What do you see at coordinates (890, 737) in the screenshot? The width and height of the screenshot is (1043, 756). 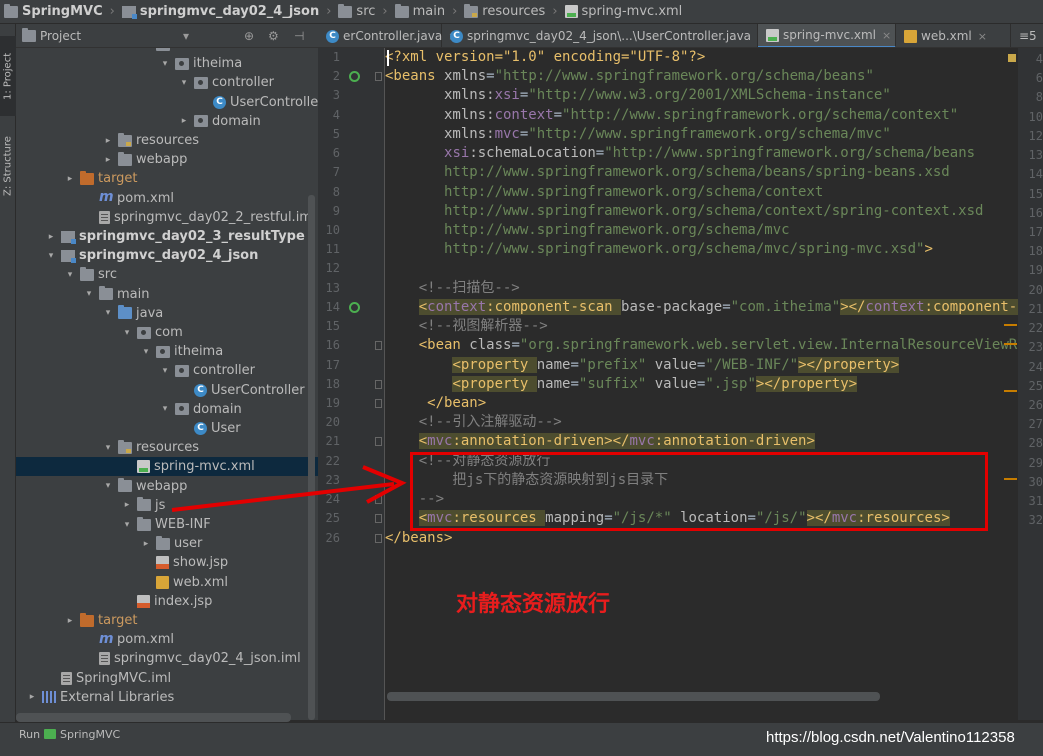 I see `watermark: https://blog.csdn.net/Valentino112358` at bounding box center [890, 737].